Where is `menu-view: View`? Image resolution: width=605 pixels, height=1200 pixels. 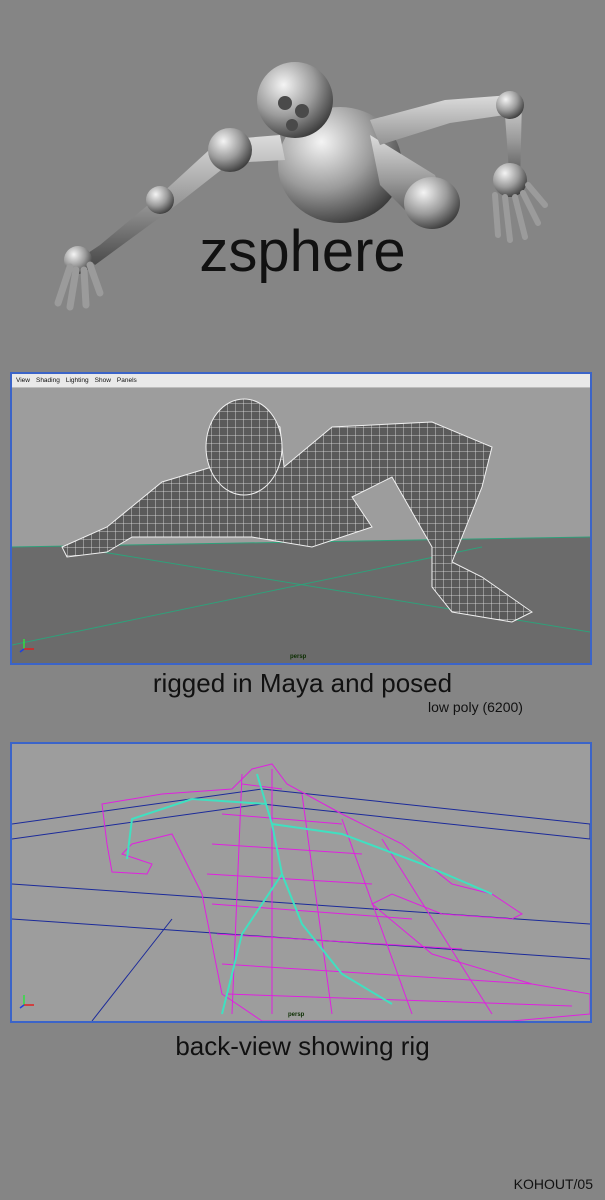
menu-view: View is located at coordinates (23, 380).